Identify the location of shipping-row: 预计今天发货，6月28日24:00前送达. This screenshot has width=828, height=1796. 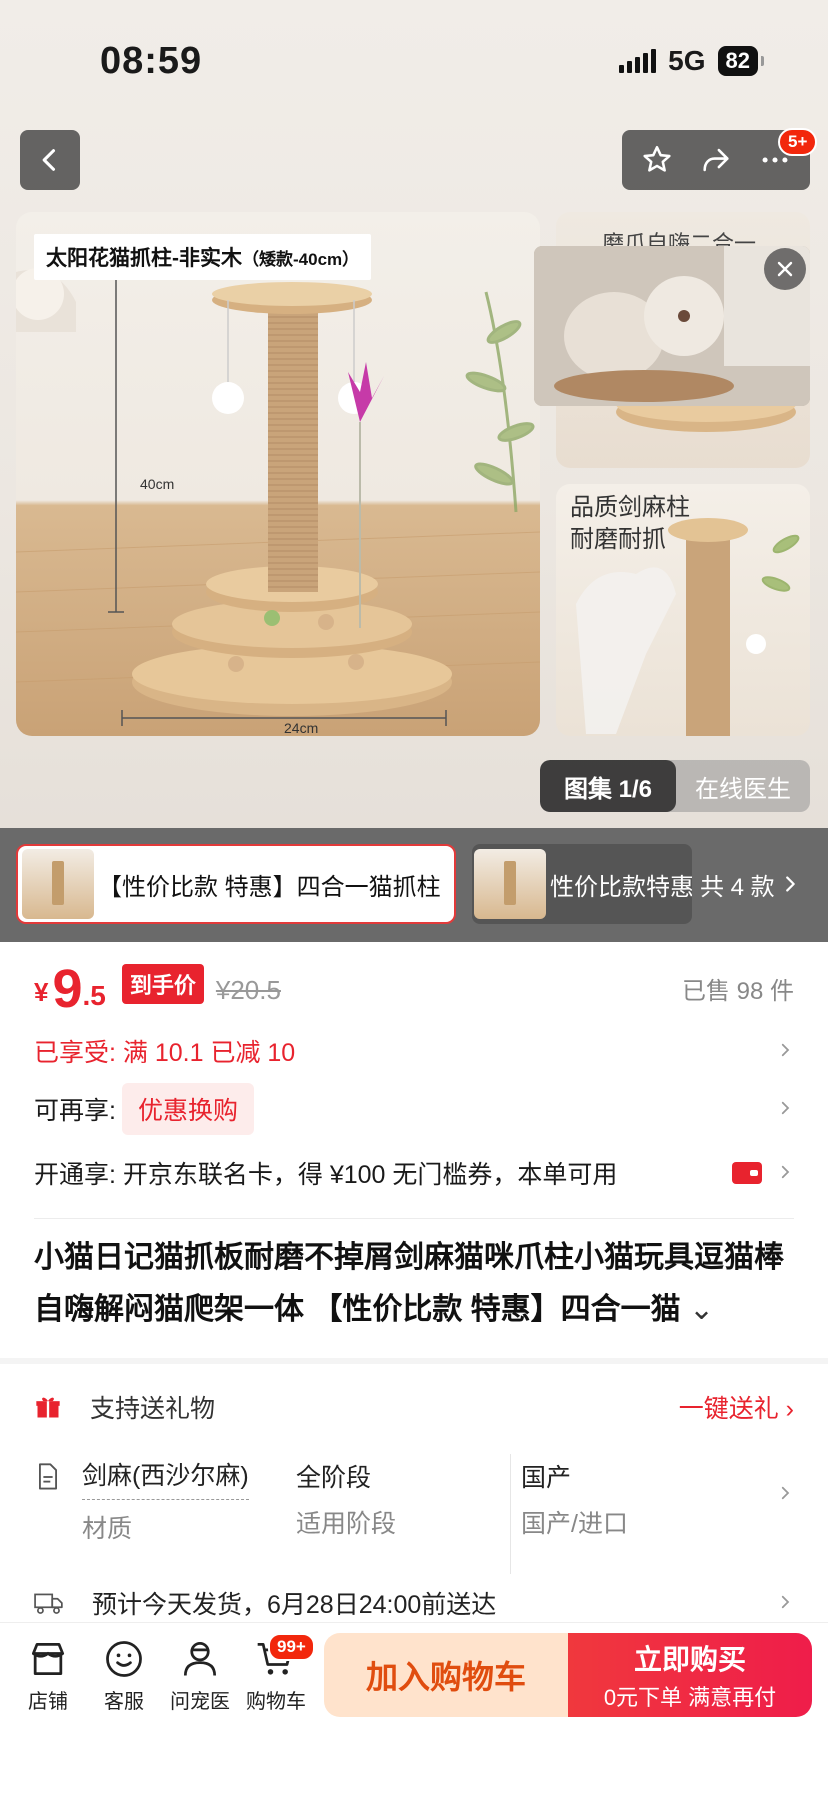
(414, 1603).